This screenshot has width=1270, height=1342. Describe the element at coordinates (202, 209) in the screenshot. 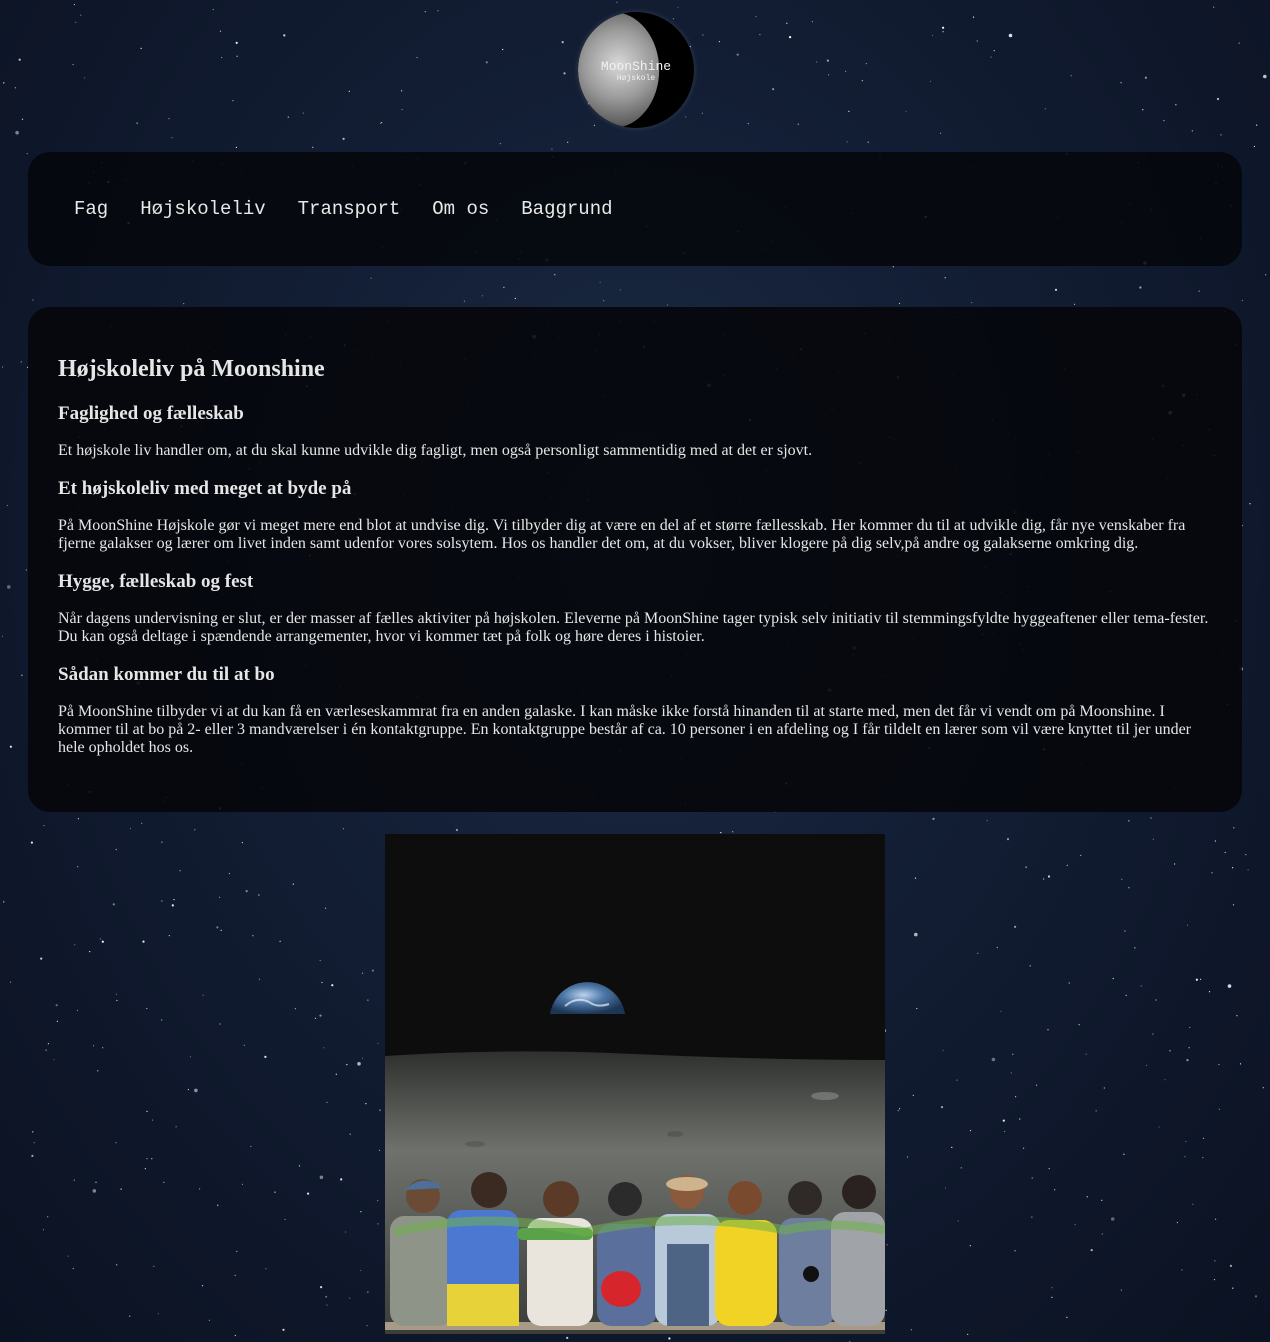

I see `nav-item-hojskoleliv: Højskoleliv` at that location.